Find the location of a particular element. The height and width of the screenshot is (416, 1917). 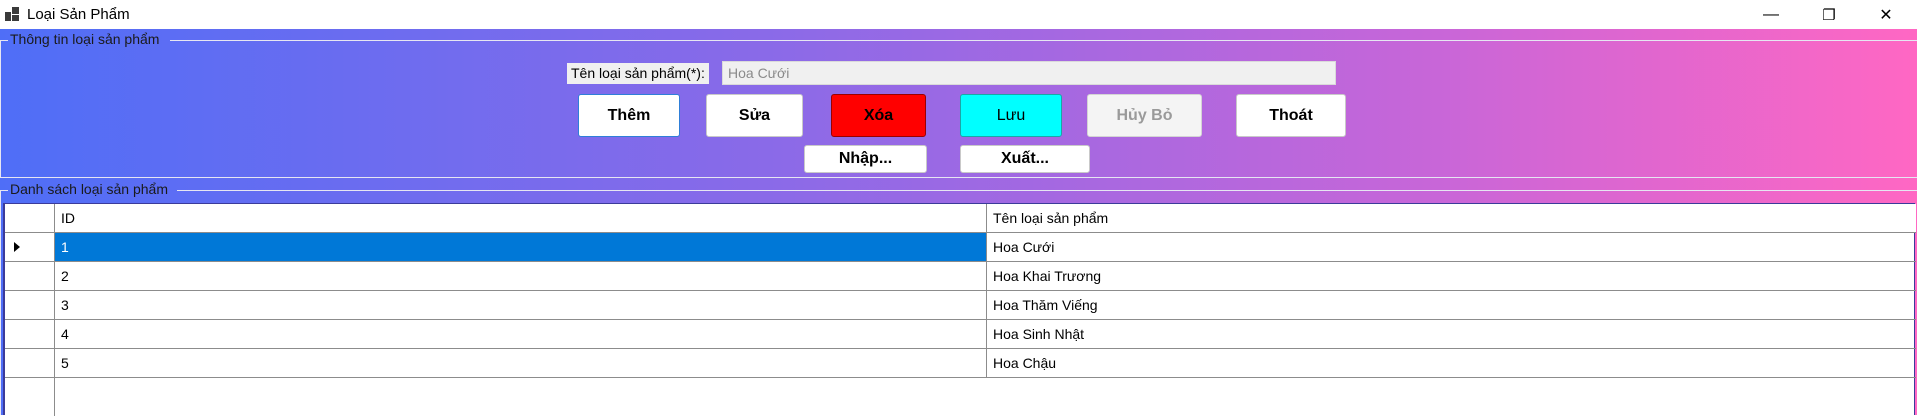

table-row-name: Hoa Khai Trương is located at coordinates (1451, 276).